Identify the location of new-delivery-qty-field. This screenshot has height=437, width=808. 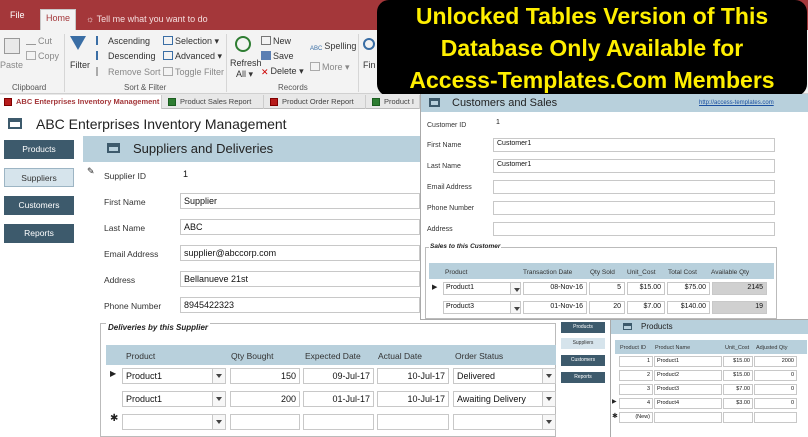
(265, 422).